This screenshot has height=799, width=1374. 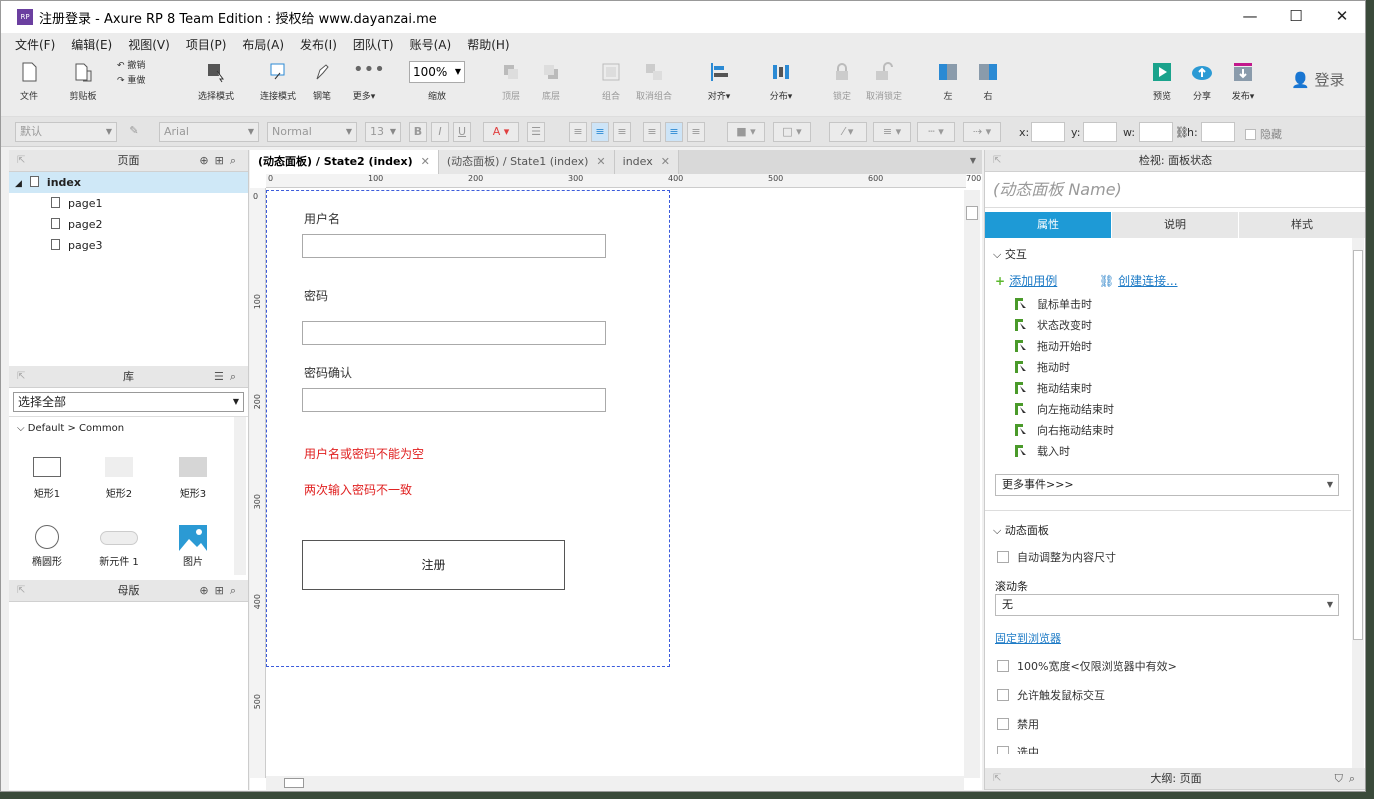 I want to click on event-item: 状态改变时, so click(x=1165, y=325).